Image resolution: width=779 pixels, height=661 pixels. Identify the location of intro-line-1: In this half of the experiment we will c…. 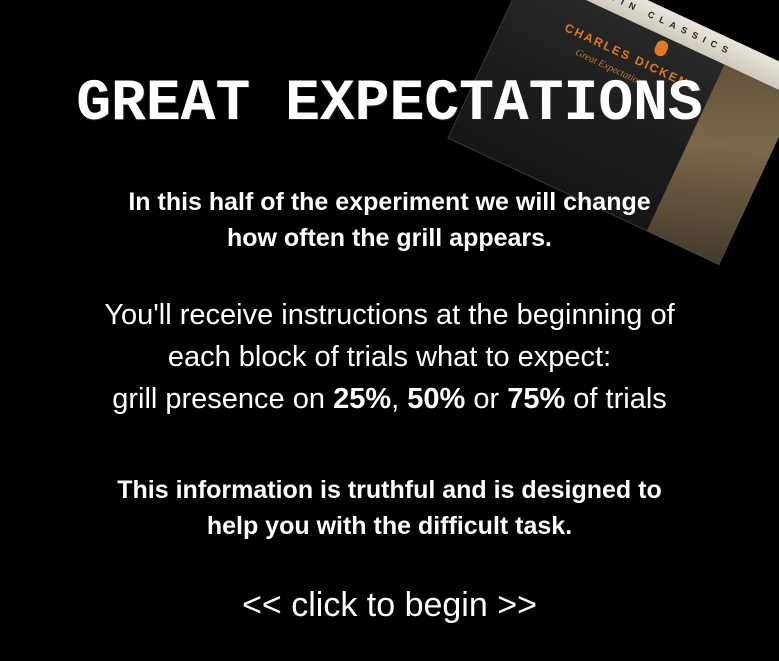
(389, 202).